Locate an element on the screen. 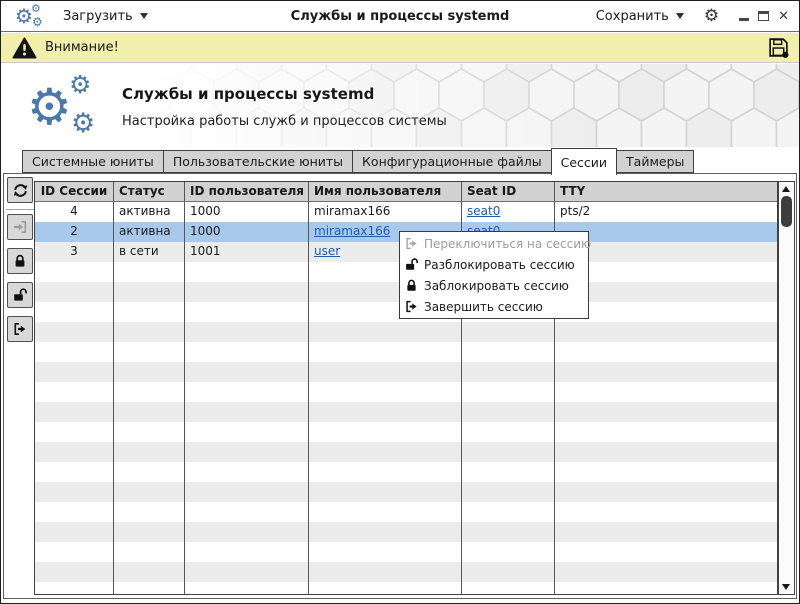  cell-user-name: miramax166 is located at coordinates (385, 212).